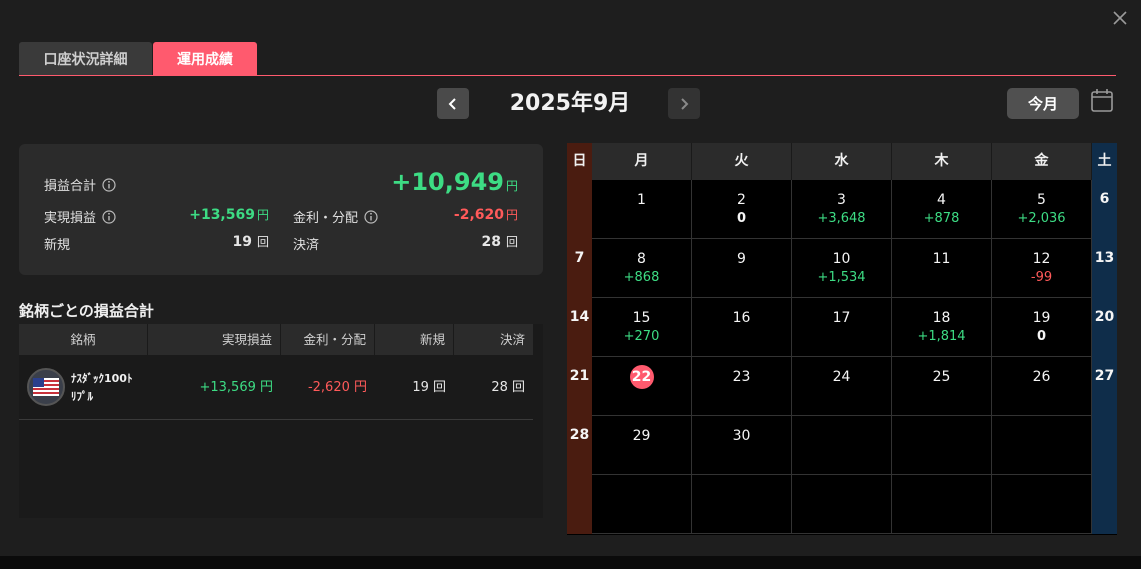 The image size is (1141, 569). Describe the element at coordinates (641, 377) in the screenshot. I see `today-marker: 22` at that location.